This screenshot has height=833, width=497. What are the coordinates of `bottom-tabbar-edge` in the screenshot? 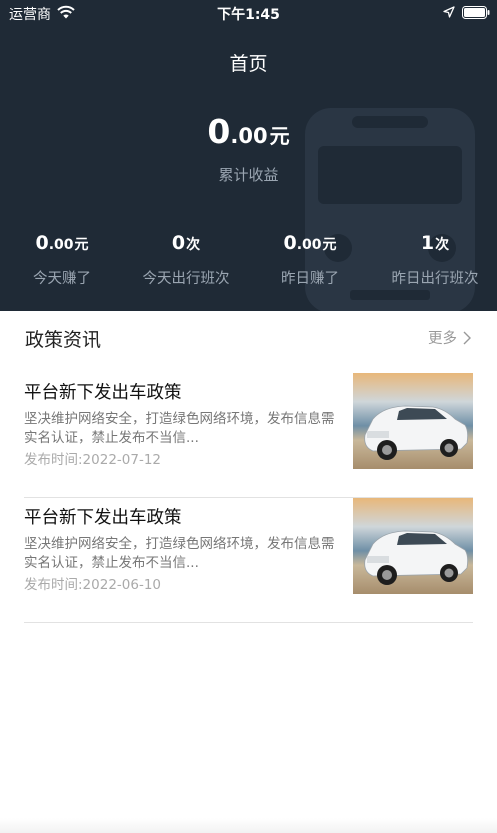 It's located at (248, 825).